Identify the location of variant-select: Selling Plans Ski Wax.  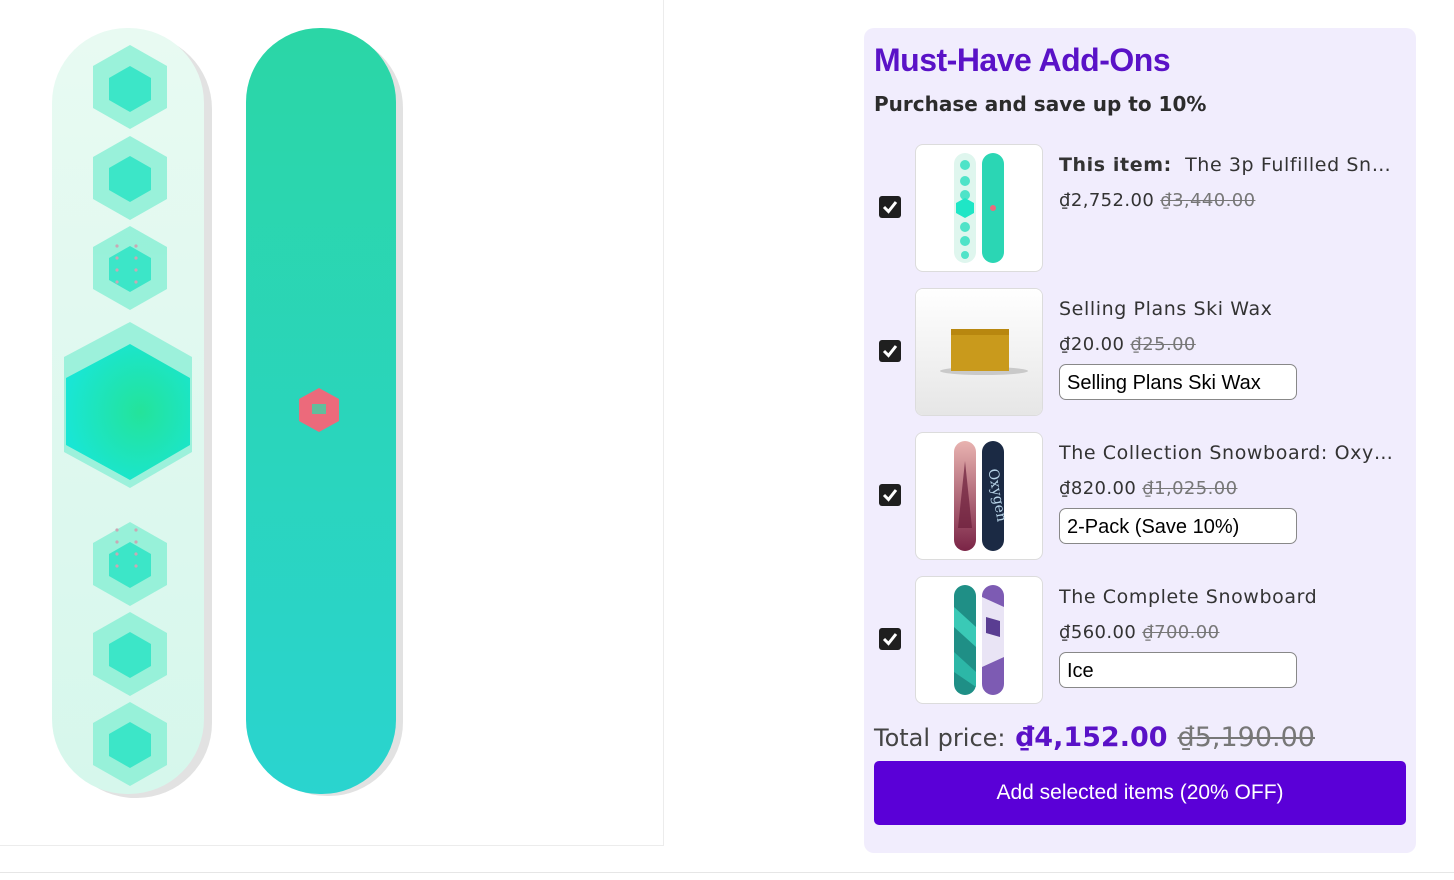
(1178, 382).